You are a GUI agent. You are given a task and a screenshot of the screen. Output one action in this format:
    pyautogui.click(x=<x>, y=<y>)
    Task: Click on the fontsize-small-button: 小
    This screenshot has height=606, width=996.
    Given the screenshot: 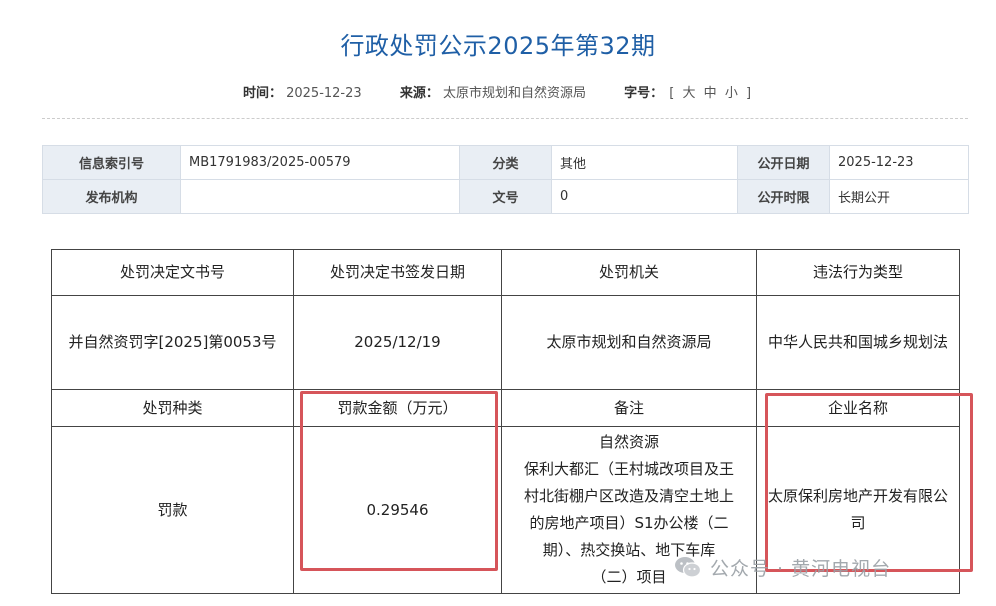 What is the action you would take?
    pyautogui.click(x=731, y=93)
    